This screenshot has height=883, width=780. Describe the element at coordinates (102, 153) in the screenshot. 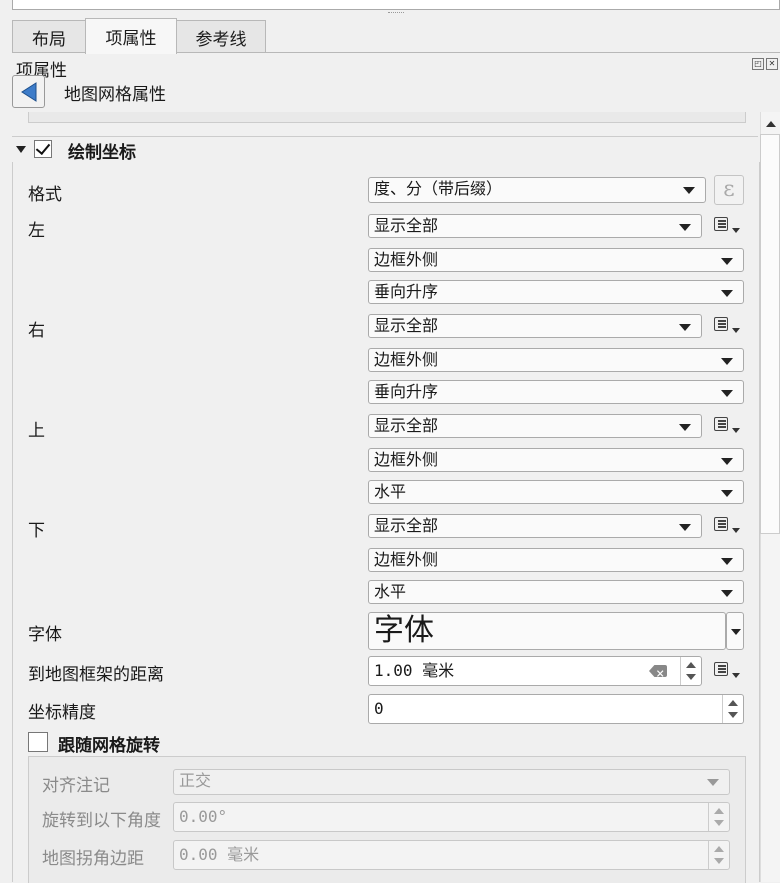

I see `section-title: 绘制坐标` at that location.